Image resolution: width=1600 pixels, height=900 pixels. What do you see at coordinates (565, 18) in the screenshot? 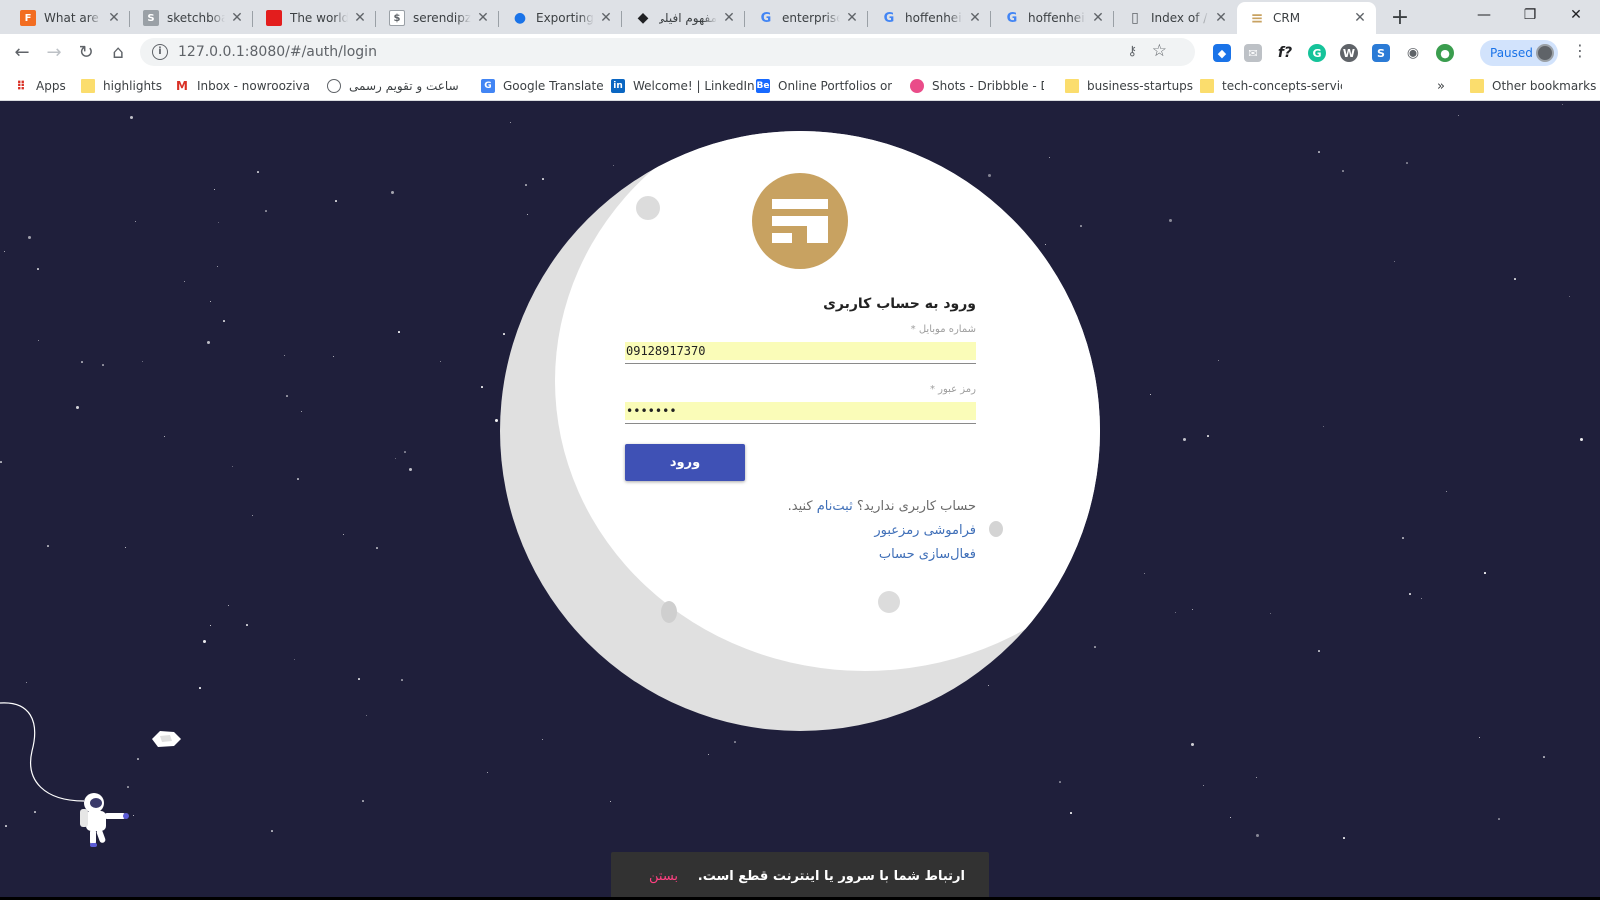
I see `tab-title: Exporting t` at bounding box center [565, 18].